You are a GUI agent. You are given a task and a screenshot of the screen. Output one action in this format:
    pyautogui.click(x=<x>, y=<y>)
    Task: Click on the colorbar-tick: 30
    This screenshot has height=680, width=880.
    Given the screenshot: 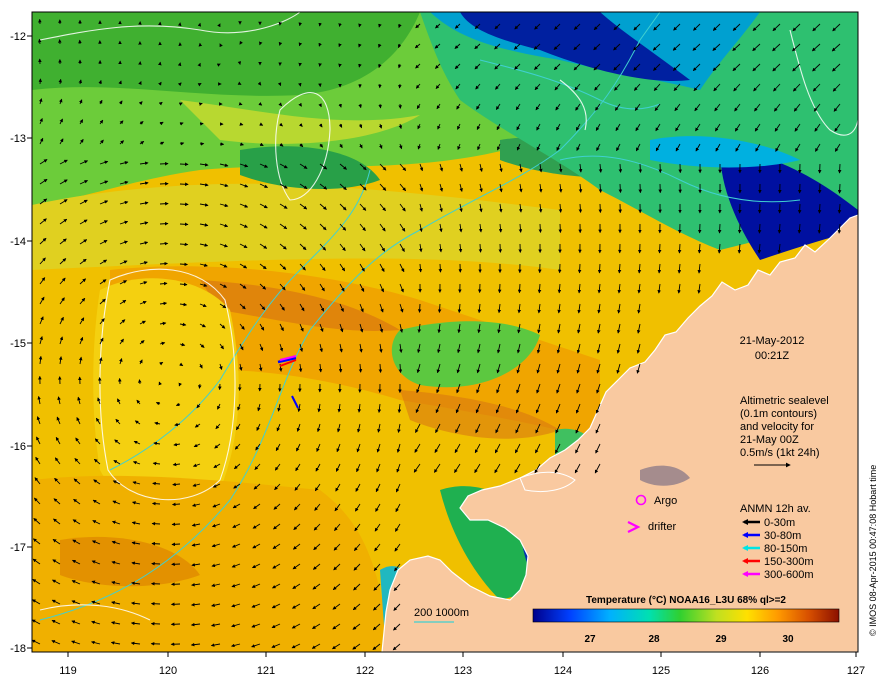 What is the action you would take?
    pyautogui.click(x=788, y=639)
    